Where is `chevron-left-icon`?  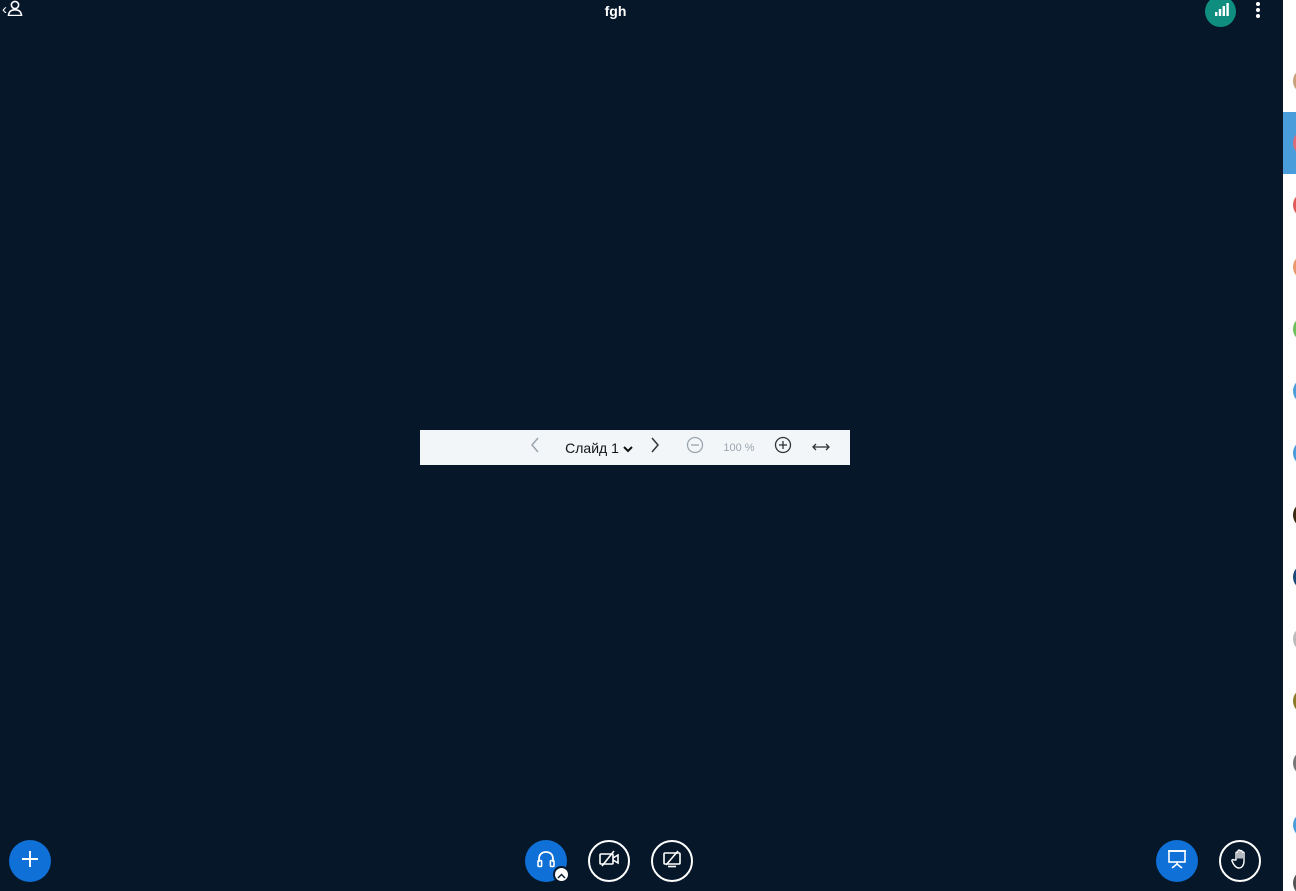
chevron-left-icon is located at coordinates (535, 447).